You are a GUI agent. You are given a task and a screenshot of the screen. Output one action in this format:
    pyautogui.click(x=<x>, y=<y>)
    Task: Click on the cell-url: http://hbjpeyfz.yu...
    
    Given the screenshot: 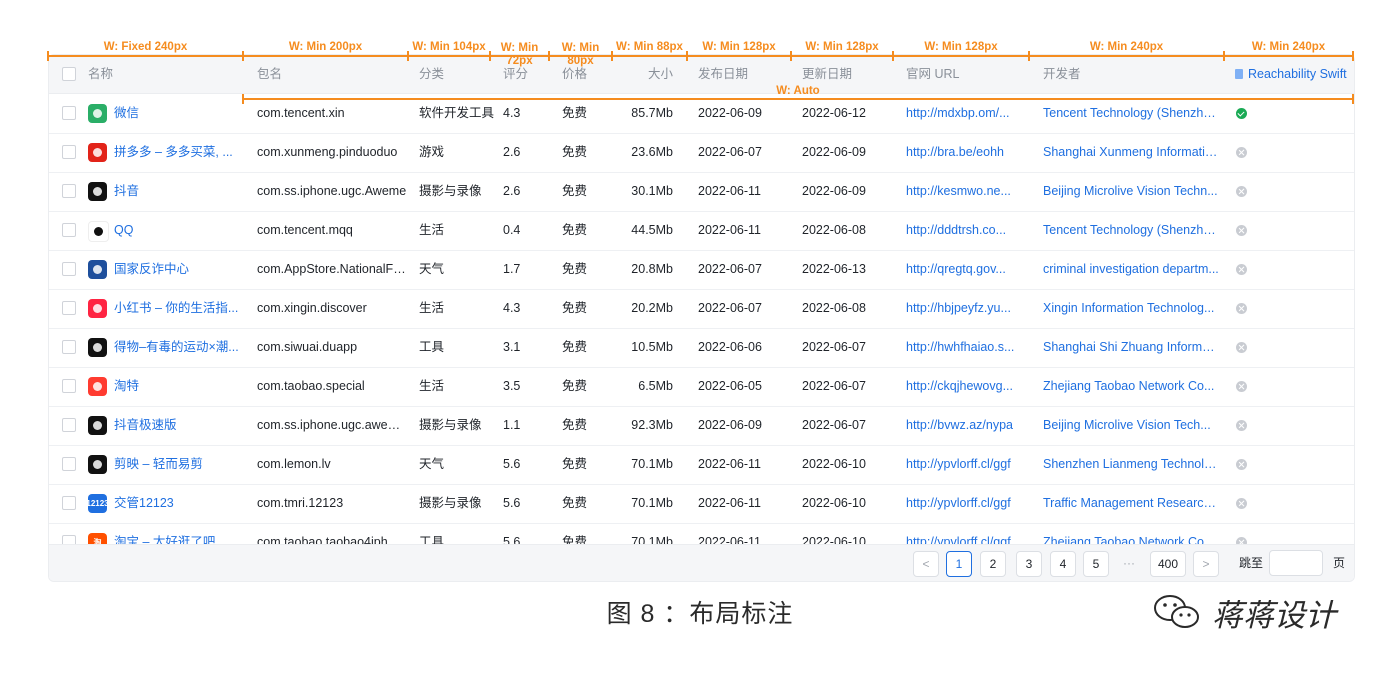 What is the action you would take?
    pyautogui.click(x=965, y=308)
    